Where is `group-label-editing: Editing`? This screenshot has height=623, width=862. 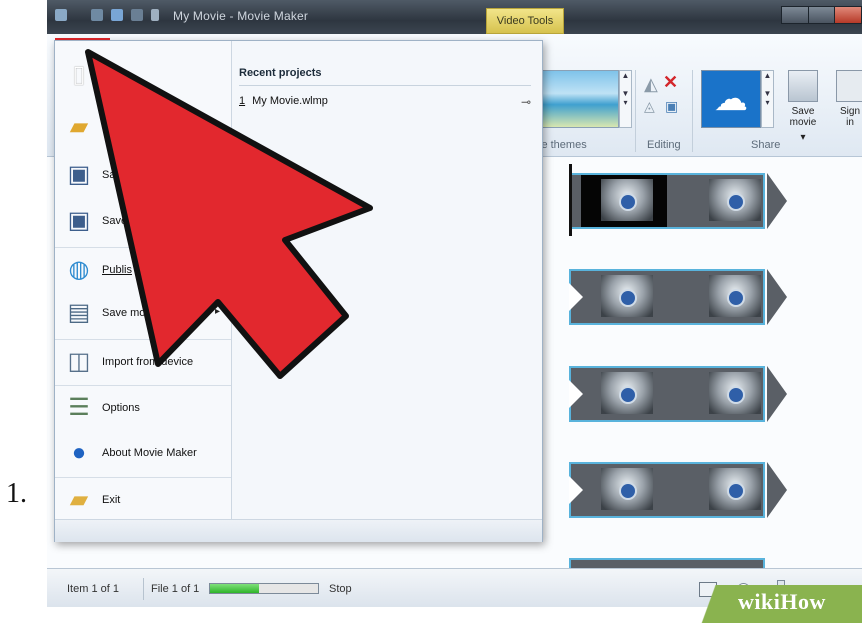 group-label-editing: Editing is located at coordinates (664, 145).